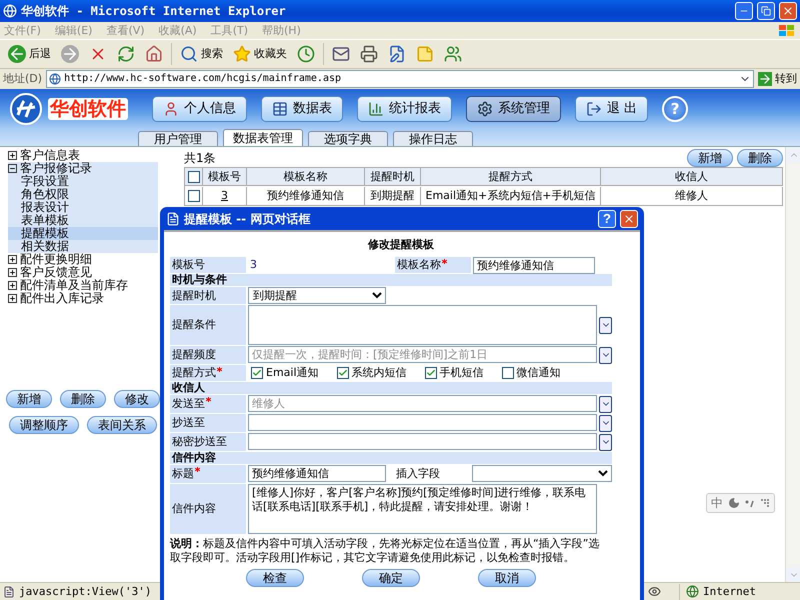 Image resolution: width=800 pixels, height=600 pixels. Describe the element at coordinates (511, 196) in the screenshot. I see `table-cell: Email通知+系统内短信+手机短信` at that location.